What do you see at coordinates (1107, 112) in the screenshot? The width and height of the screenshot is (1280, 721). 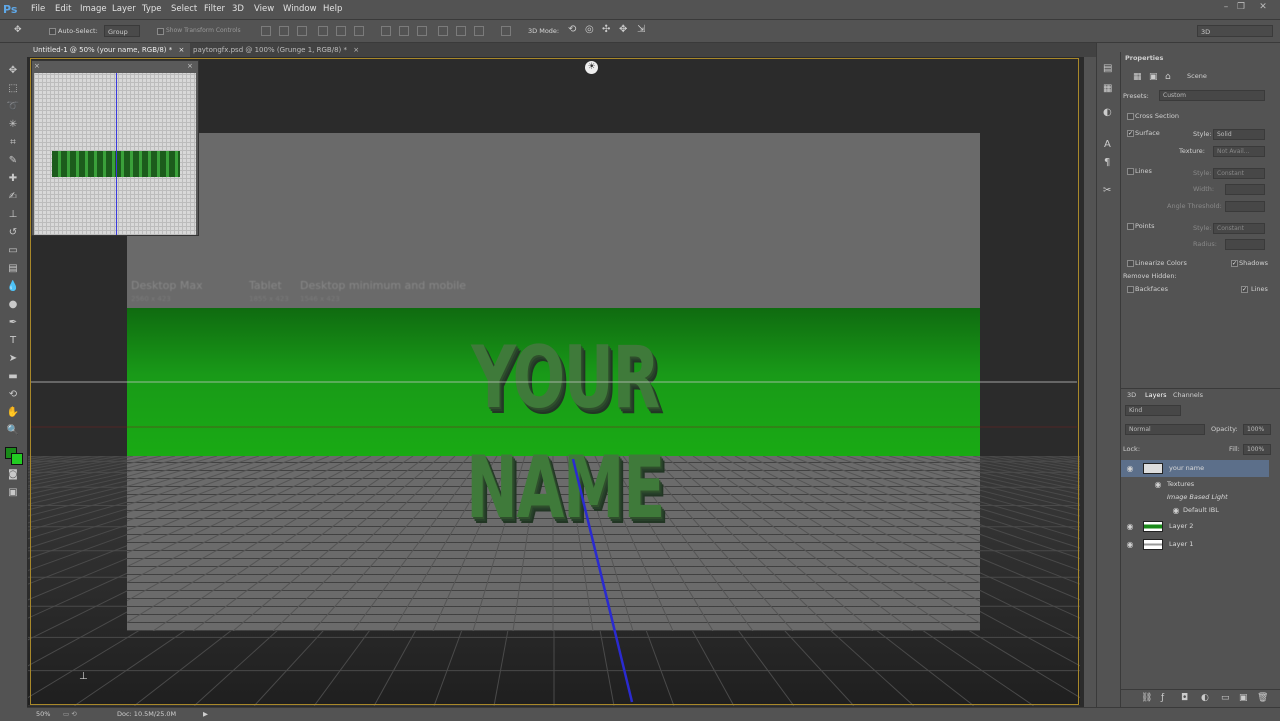 I see `adjustments-panel-icon: ◐` at bounding box center [1107, 112].